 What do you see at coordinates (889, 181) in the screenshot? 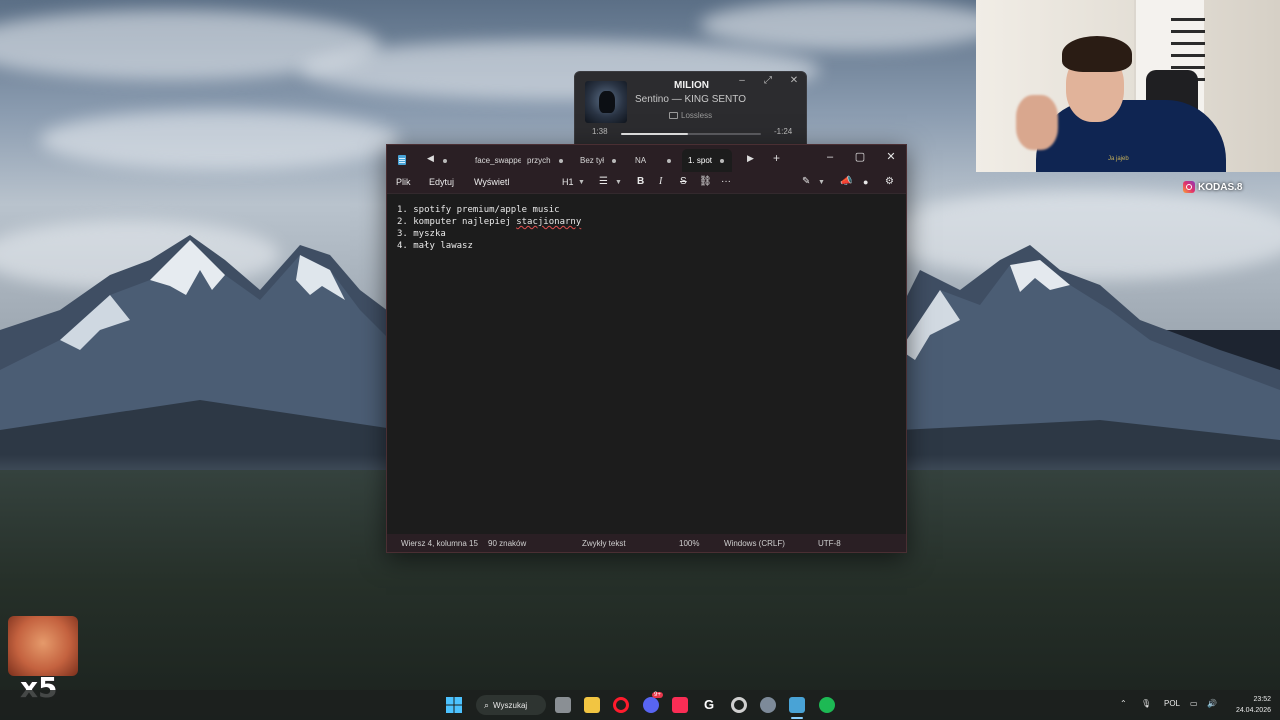
I see `gear-icon: ⚙` at bounding box center [889, 181].